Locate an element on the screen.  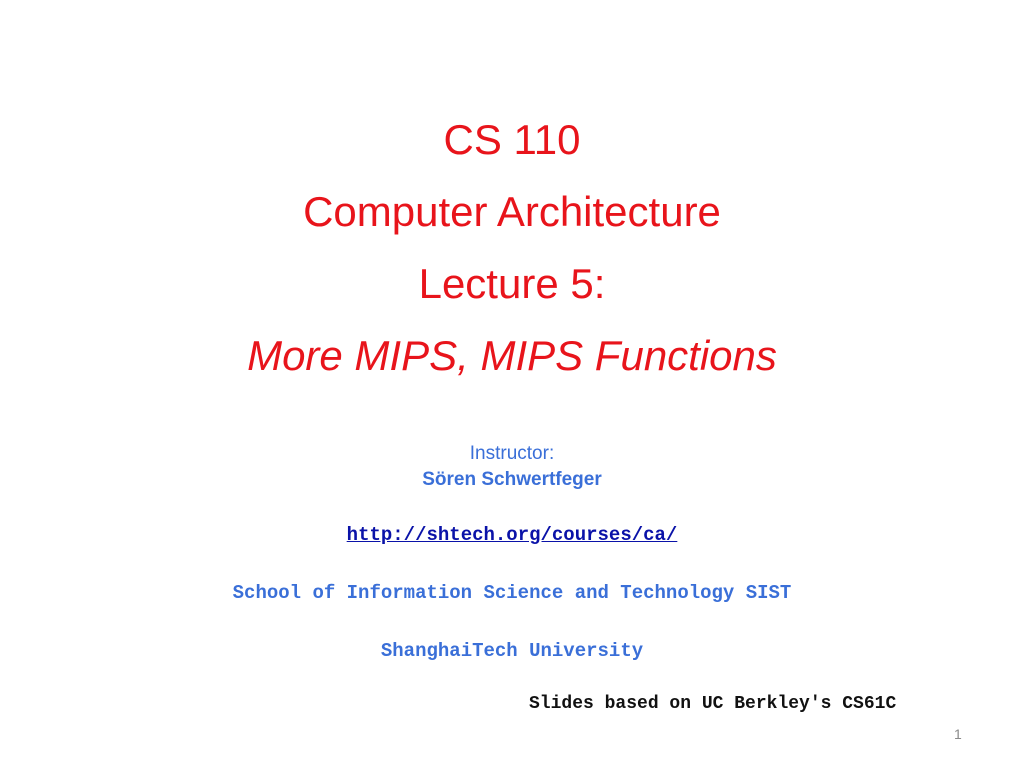
course-name: Computer Architecture is located at coordinates (512, 211).